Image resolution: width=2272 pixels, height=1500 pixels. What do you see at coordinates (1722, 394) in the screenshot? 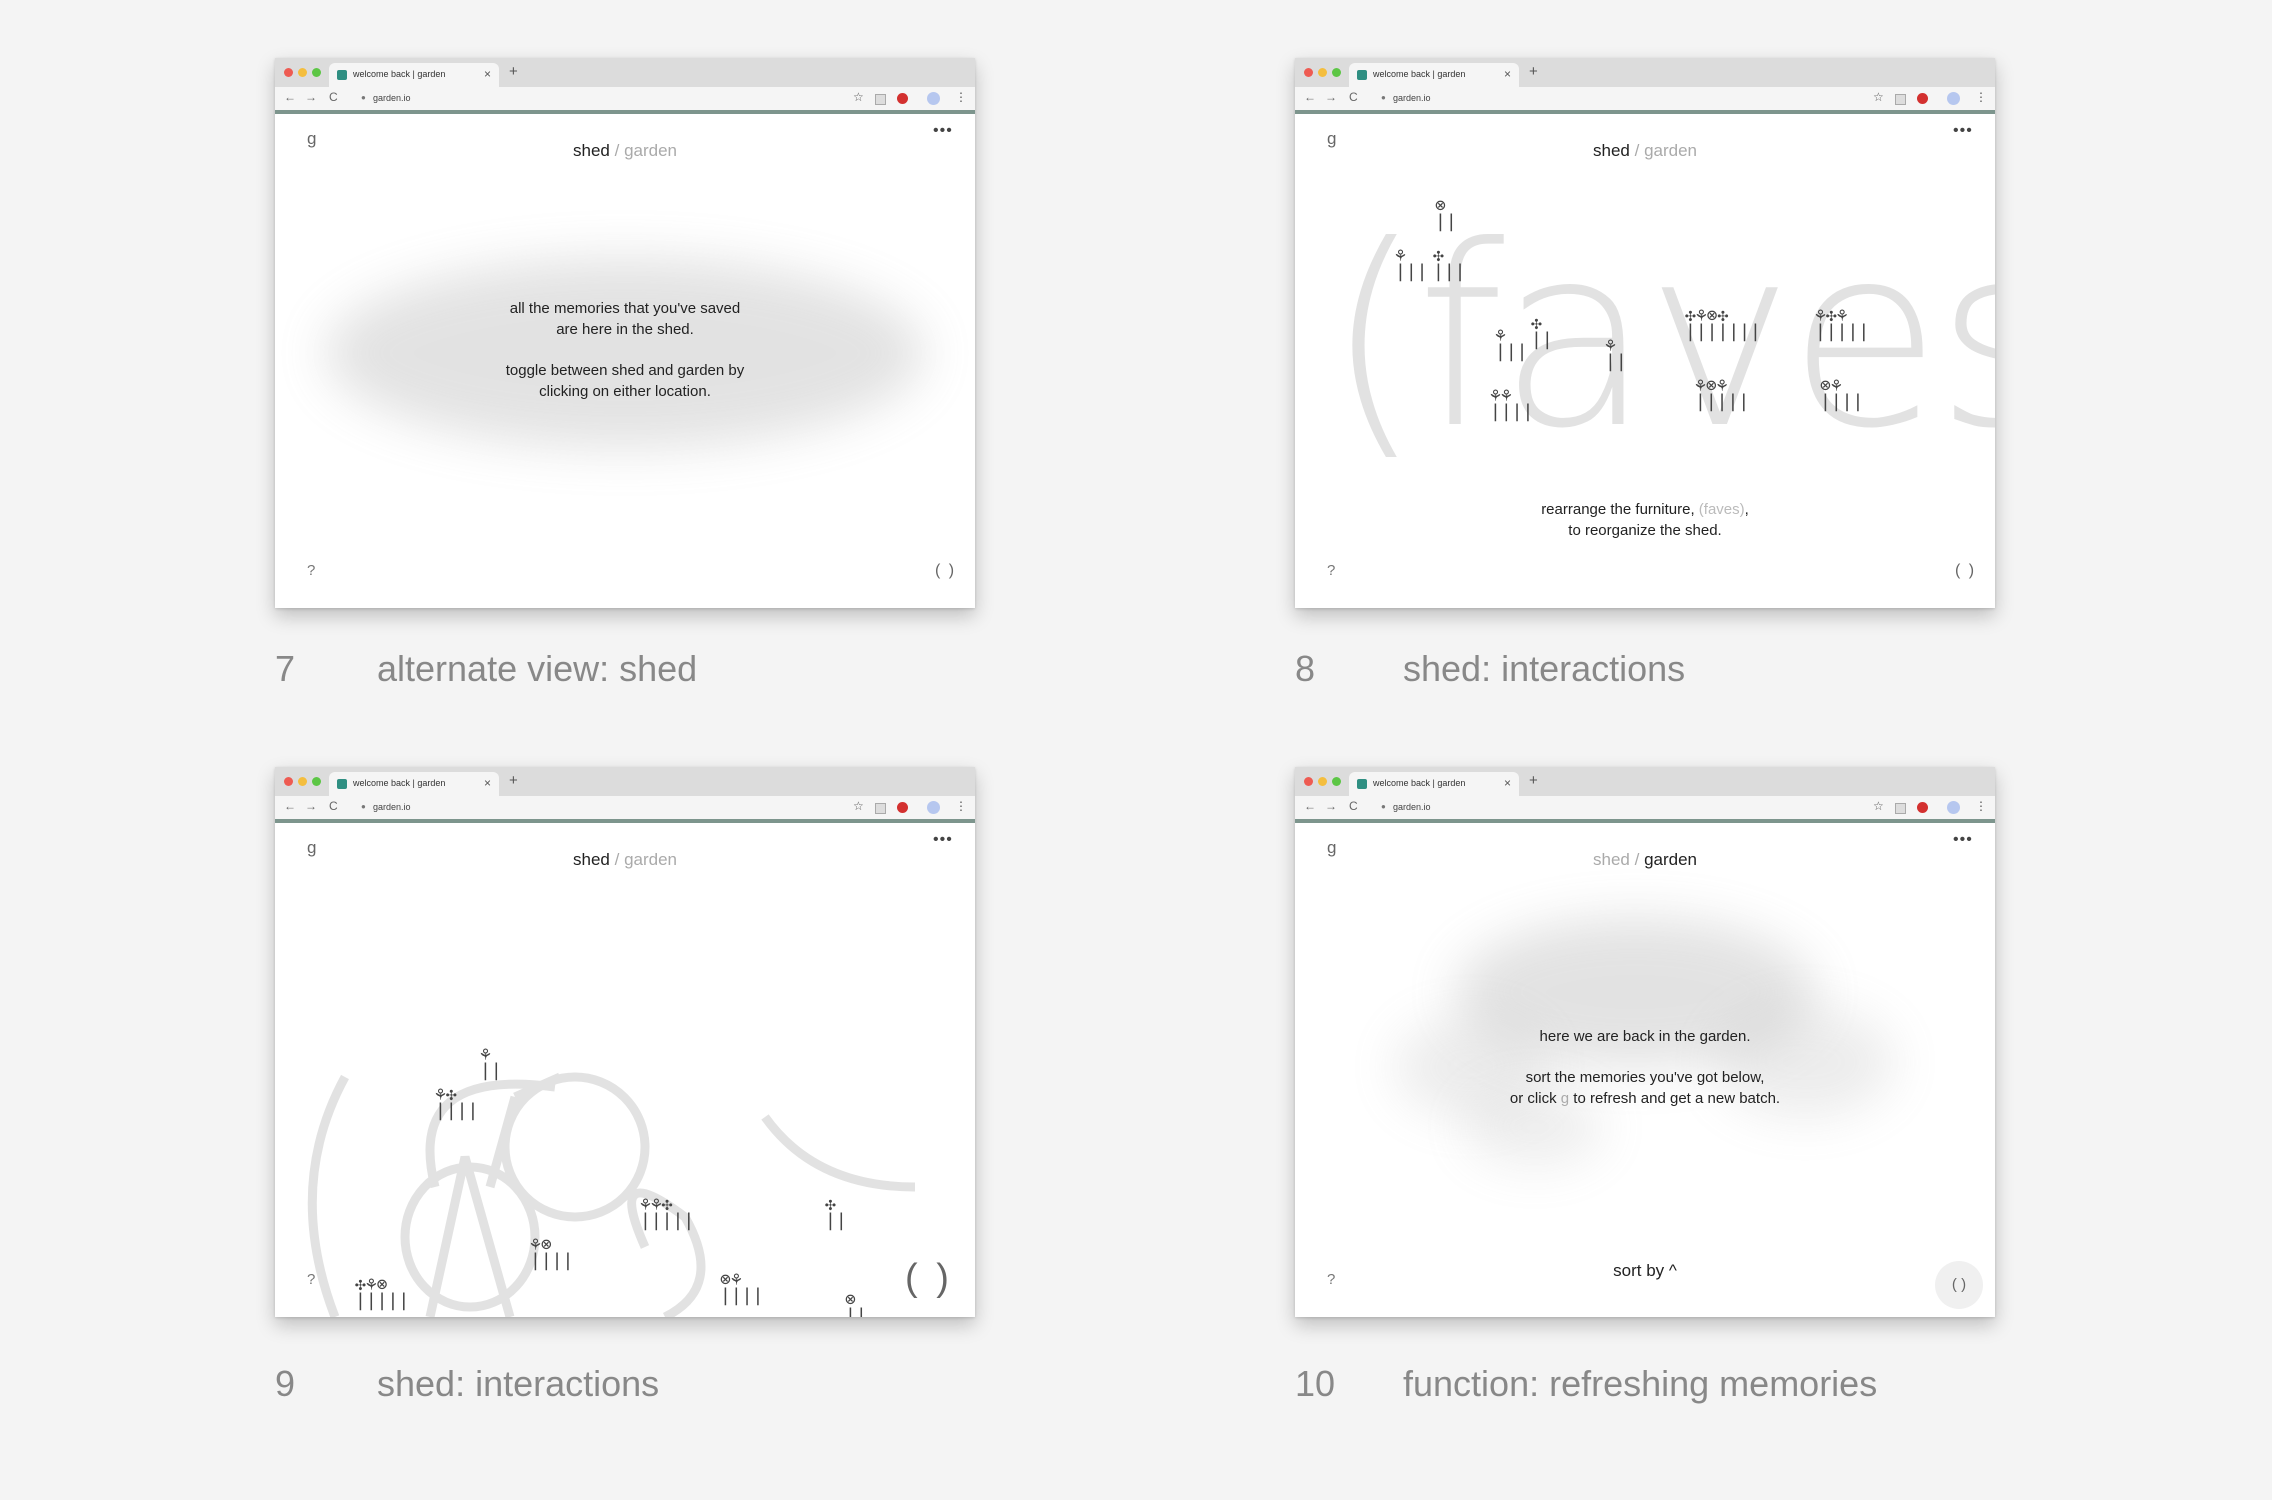
I see `plant-icon: ⚘⊗⚘ |||||` at bounding box center [1722, 394].